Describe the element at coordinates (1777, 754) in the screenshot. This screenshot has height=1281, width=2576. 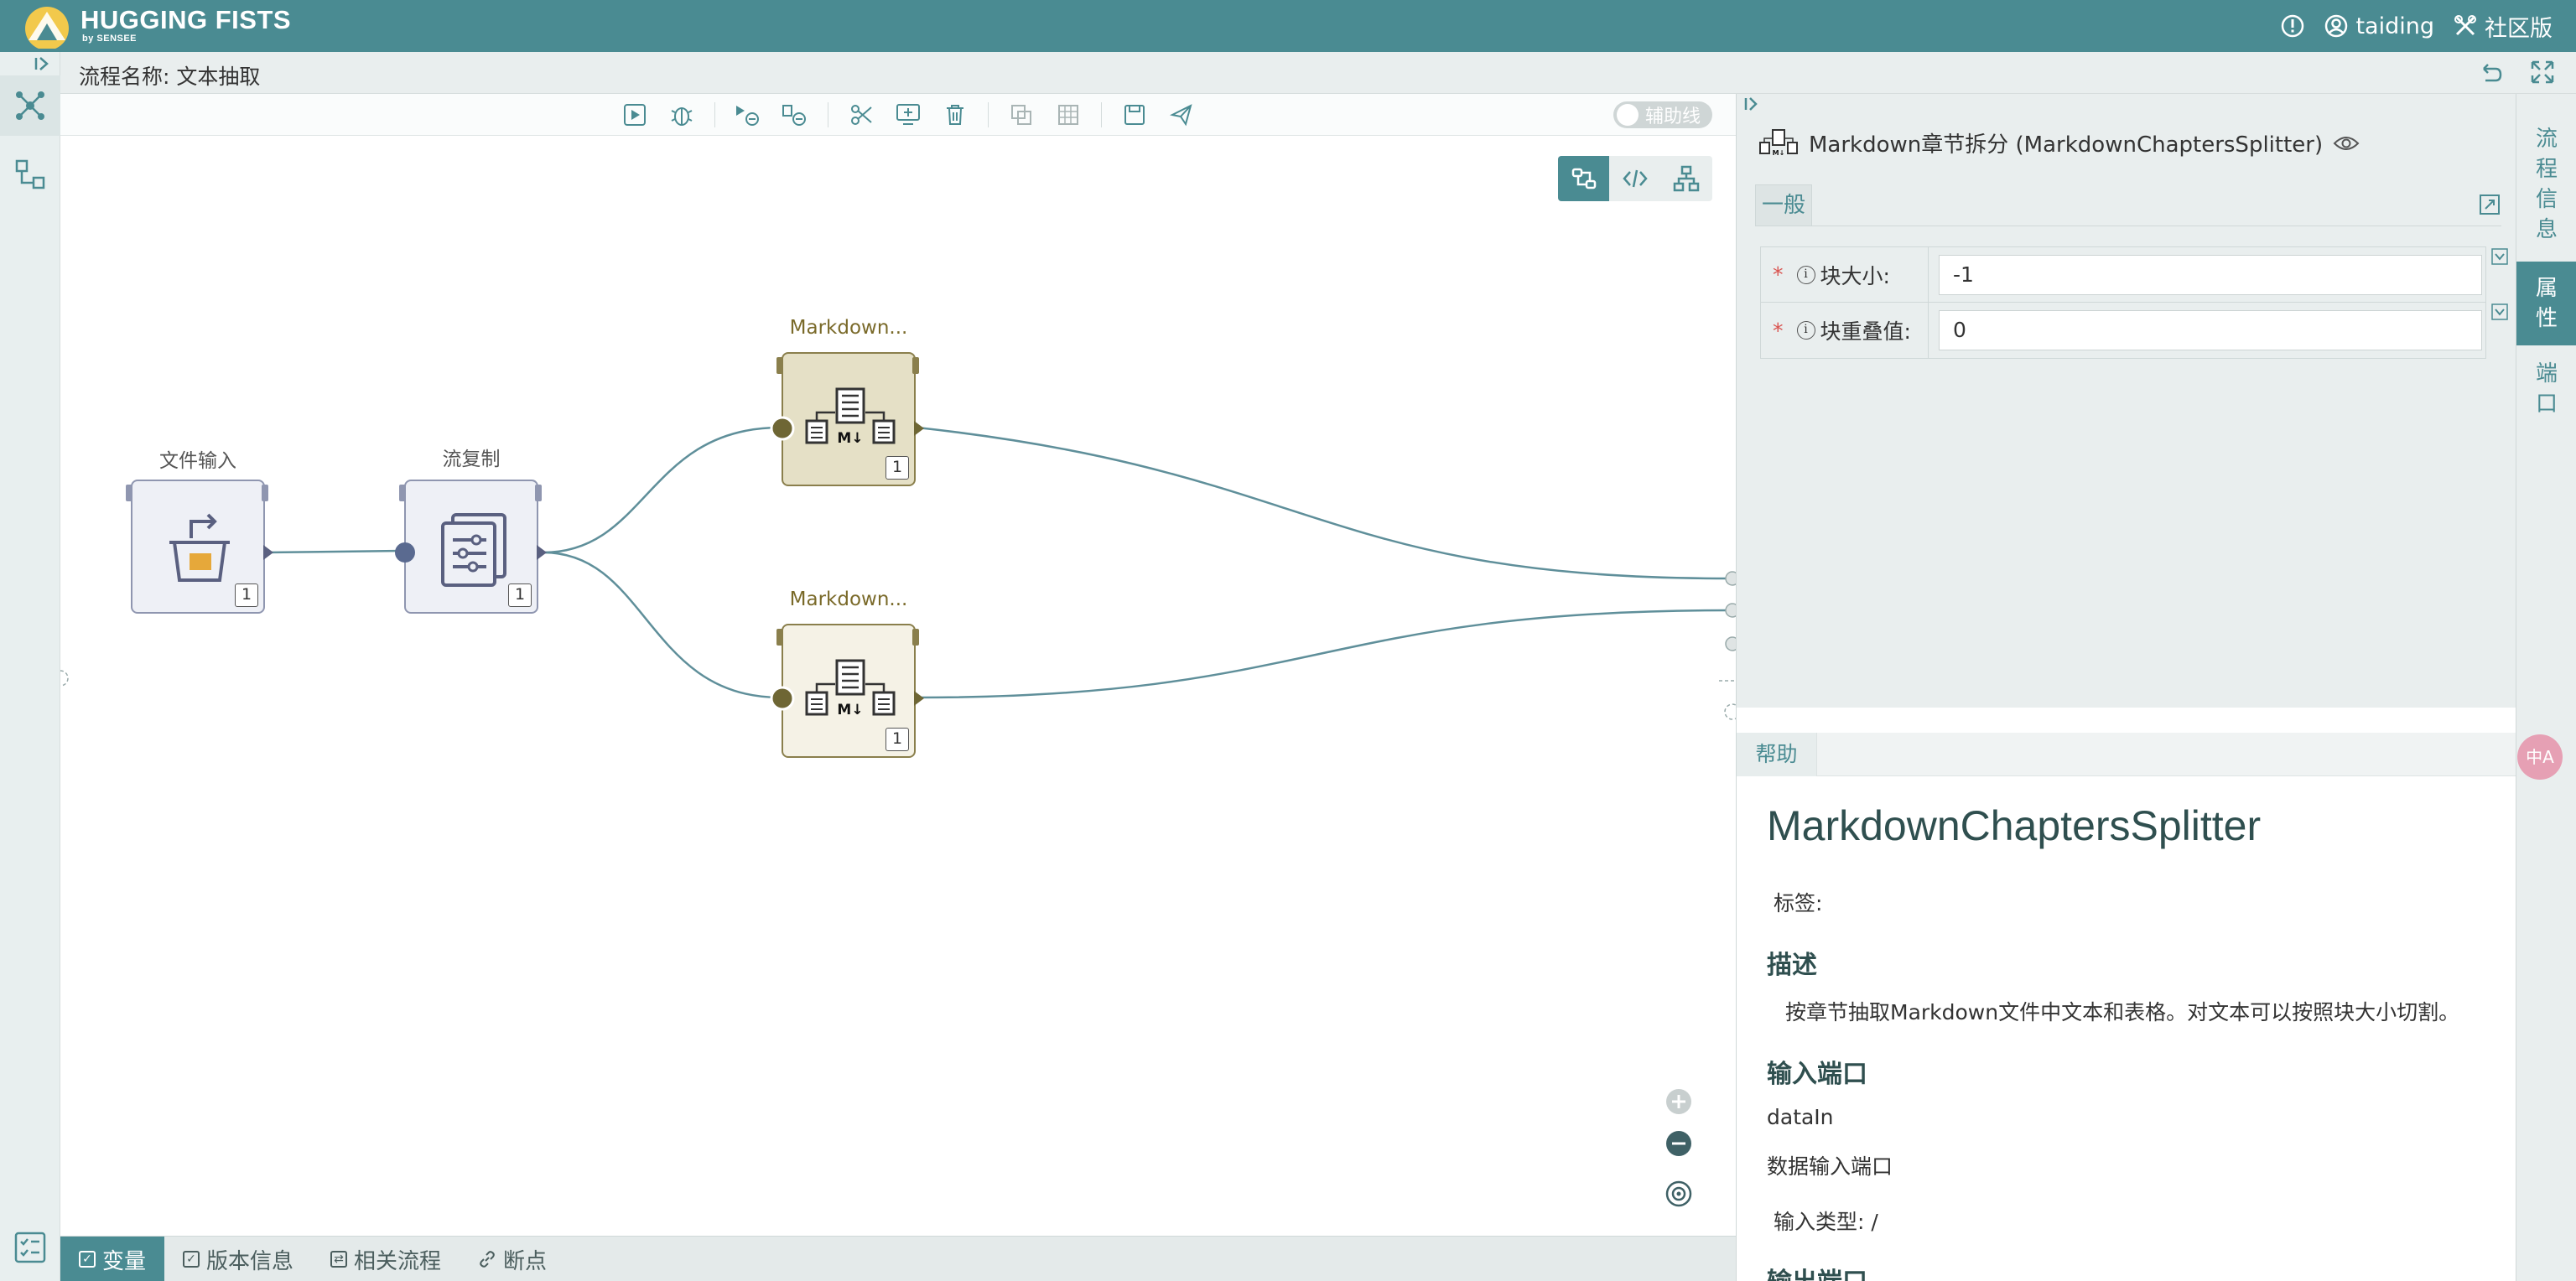
I see `tab-help: 帮助` at that location.